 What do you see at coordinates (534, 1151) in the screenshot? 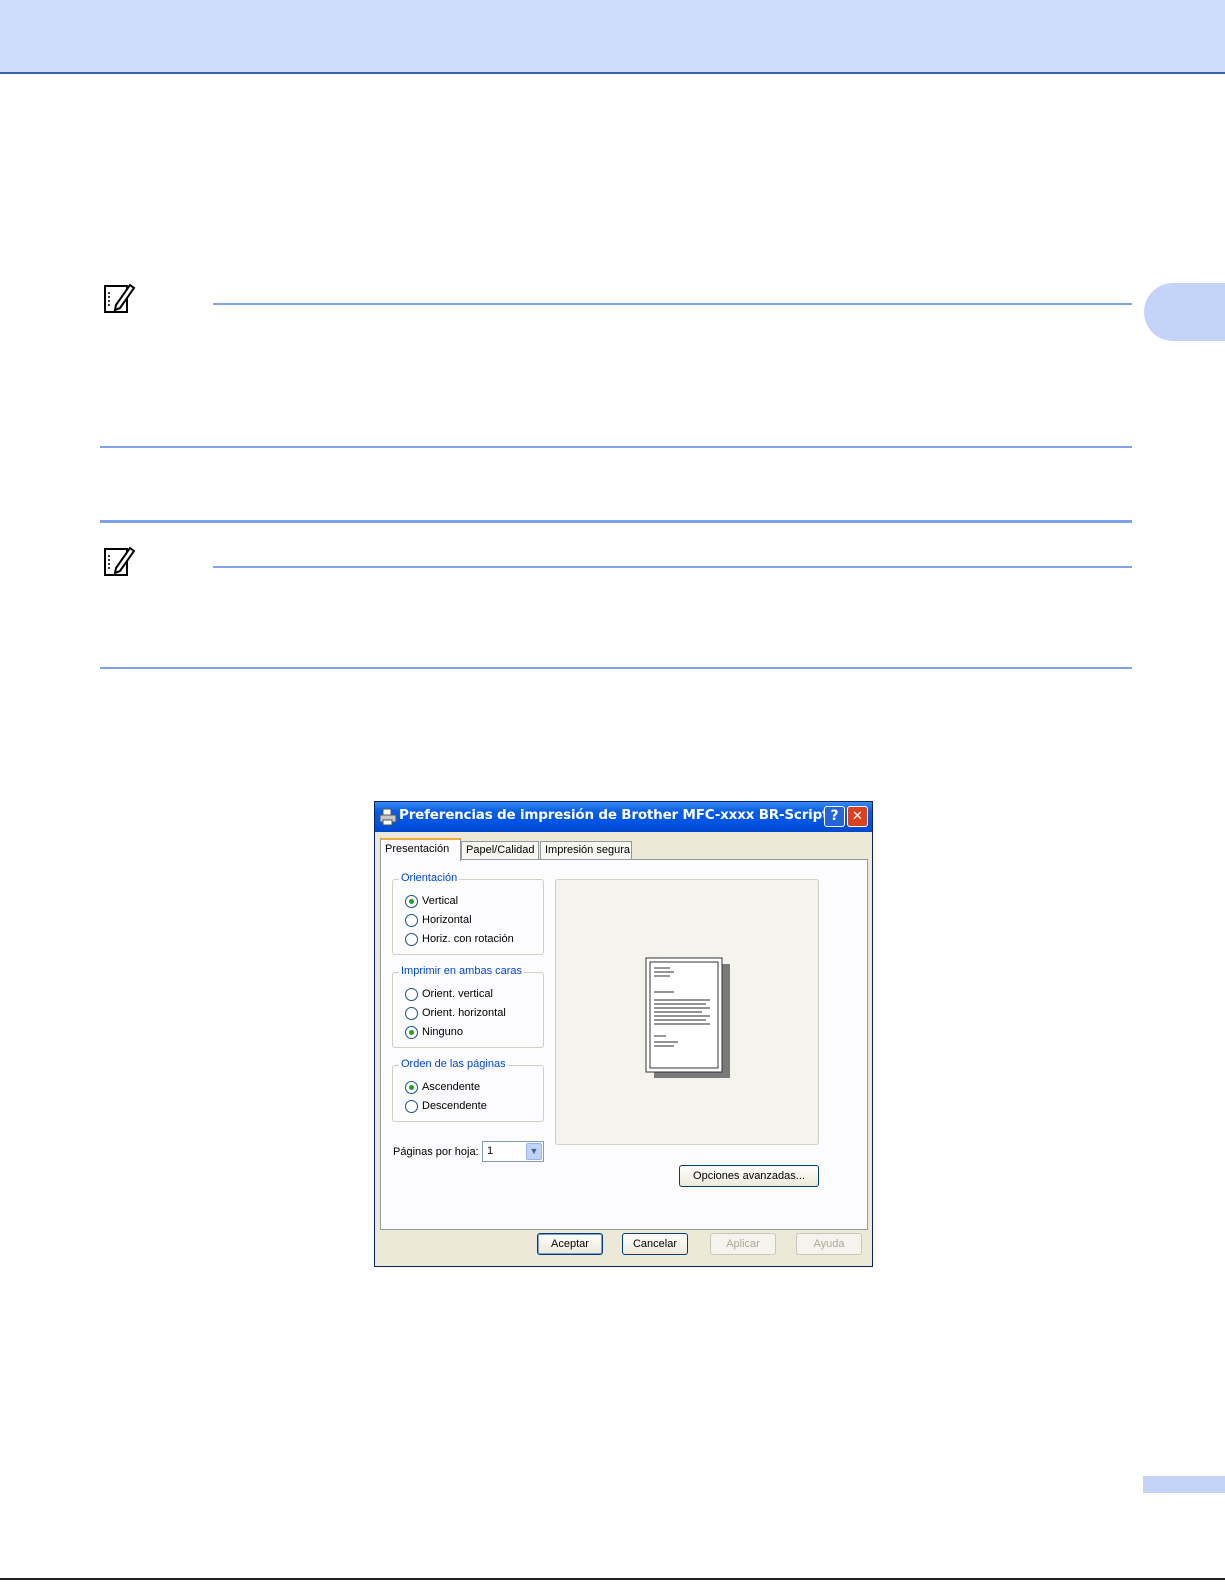
I see `chevron-down-icon: ▼` at bounding box center [534, 1151].